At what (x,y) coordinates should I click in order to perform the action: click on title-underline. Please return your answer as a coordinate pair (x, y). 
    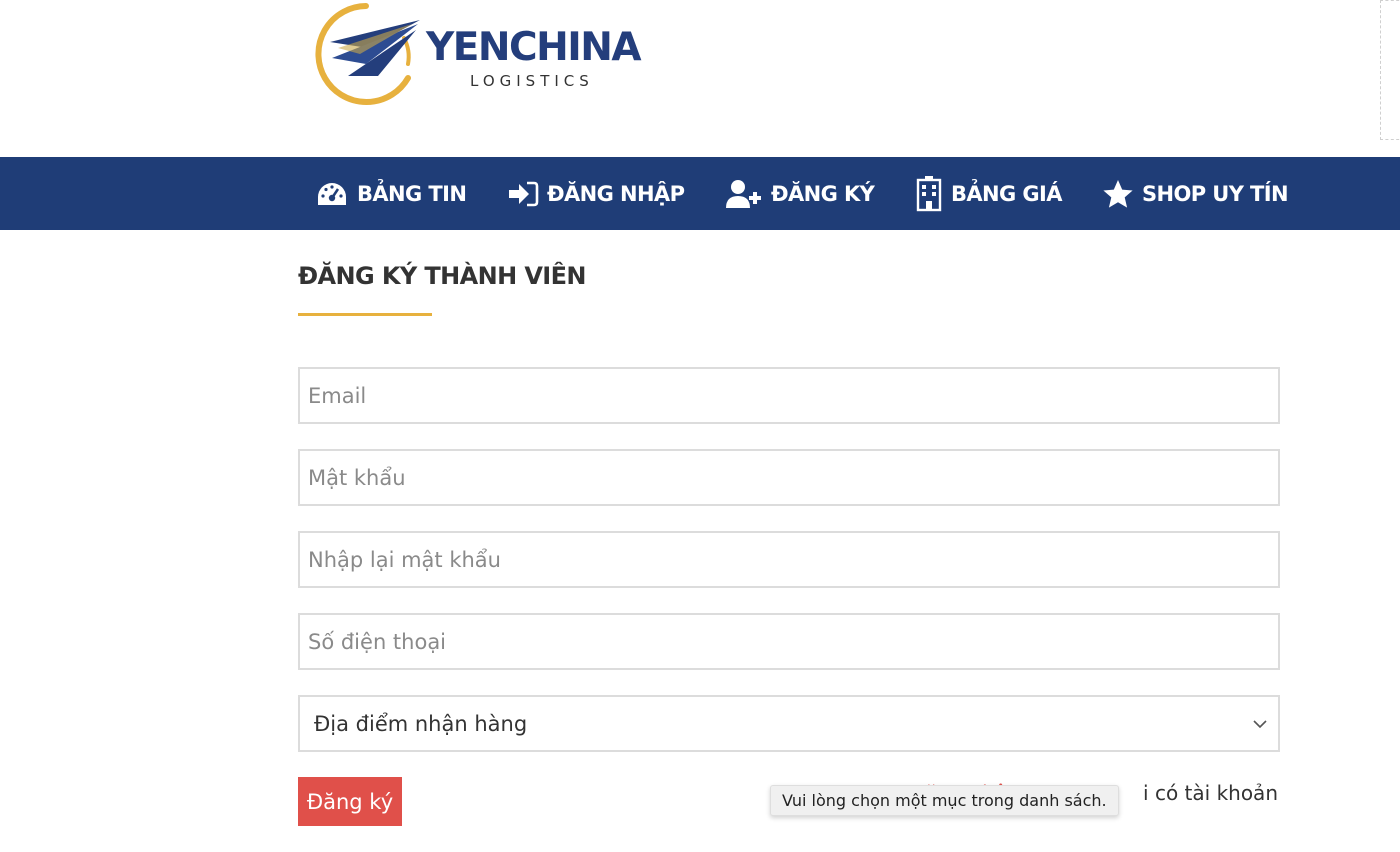
    Looking at the image, I should click on (365, 314).